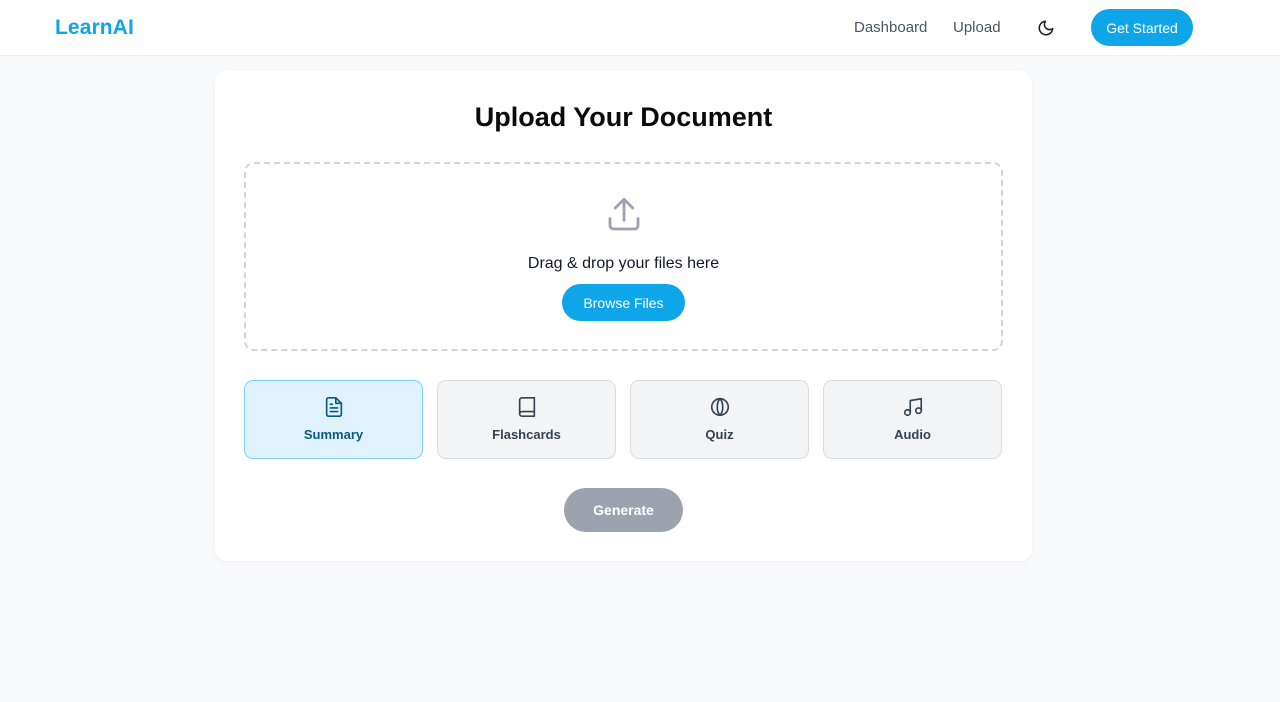 The width and height of the screenshot is (1280, 702). What do you see at coordinates (623, 117) in the screenshot?
I see `page-title: Upload Your Document` at bounding box center [623, 117].